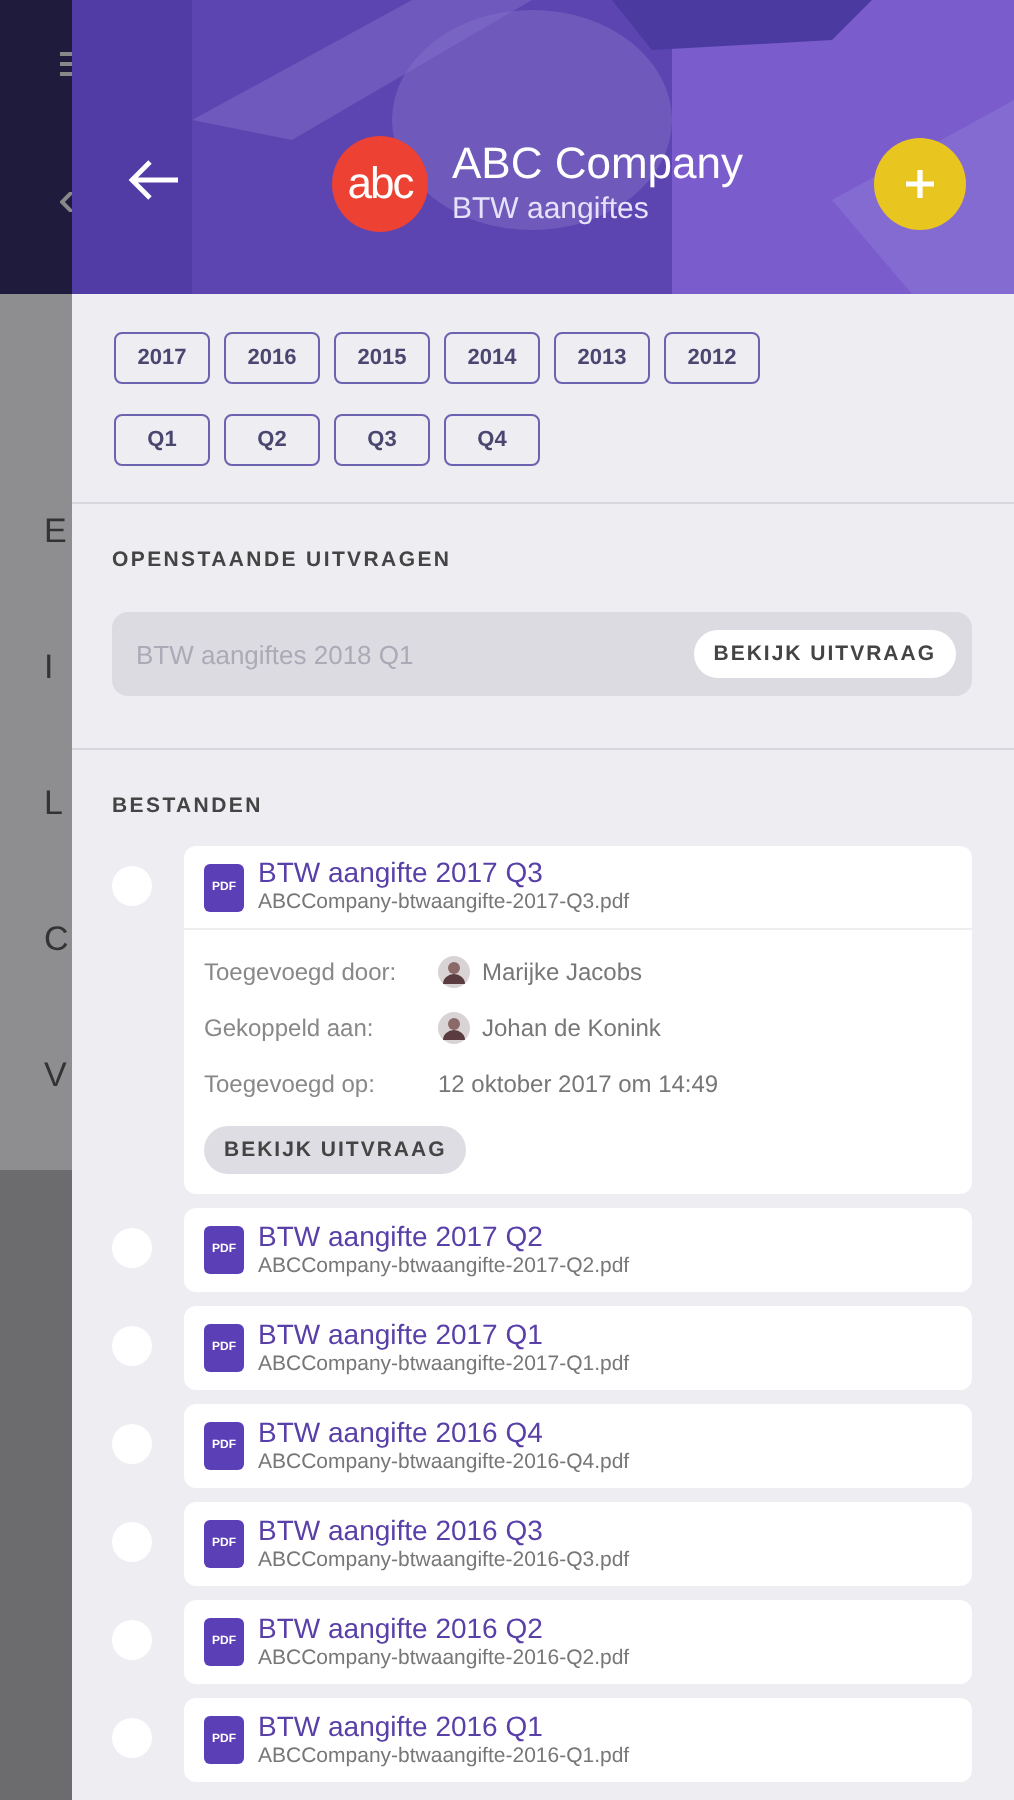 Image resolution: width=1014 pixels, height=1800 pixels. What do you see at coordinates (444, 1462) in the screenshot?
I see `file-name: ABCCompany-btwaangifte-2016-Q4.pdf` at bounding box center [444, 1462].